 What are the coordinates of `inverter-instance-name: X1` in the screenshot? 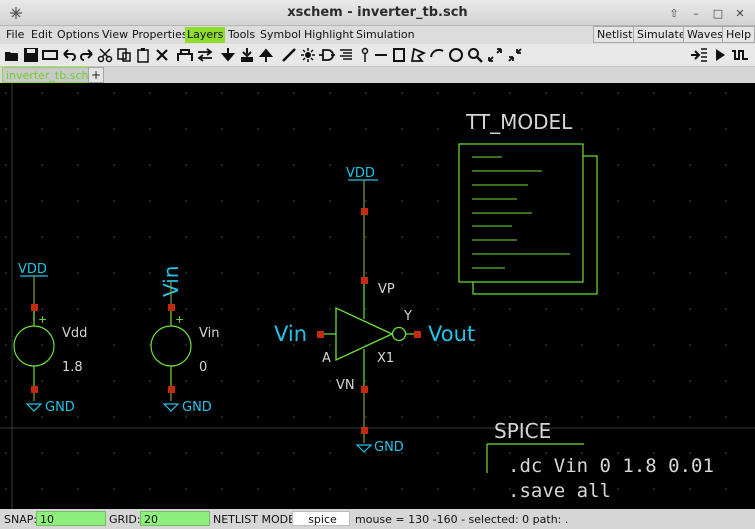 It's located at (385, 358).